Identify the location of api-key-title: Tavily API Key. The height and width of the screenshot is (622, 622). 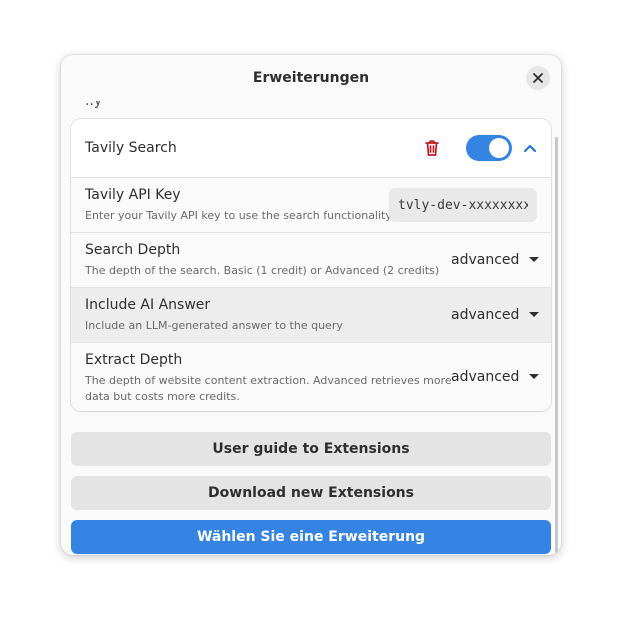
(133, 195).